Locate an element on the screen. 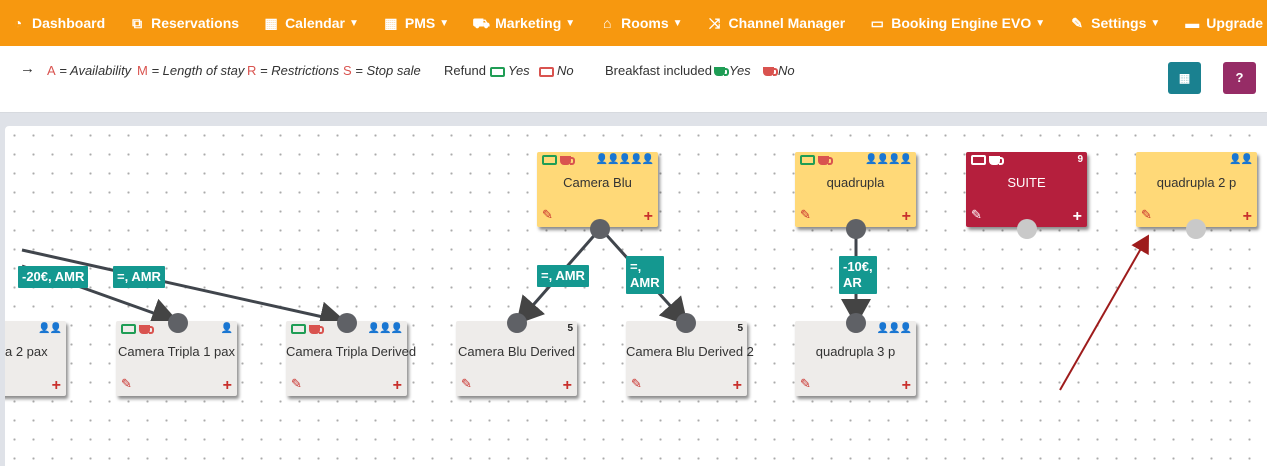 The image size is (1267, 466). edge-label: -20€, AMR is located at coordinates (53, 277).